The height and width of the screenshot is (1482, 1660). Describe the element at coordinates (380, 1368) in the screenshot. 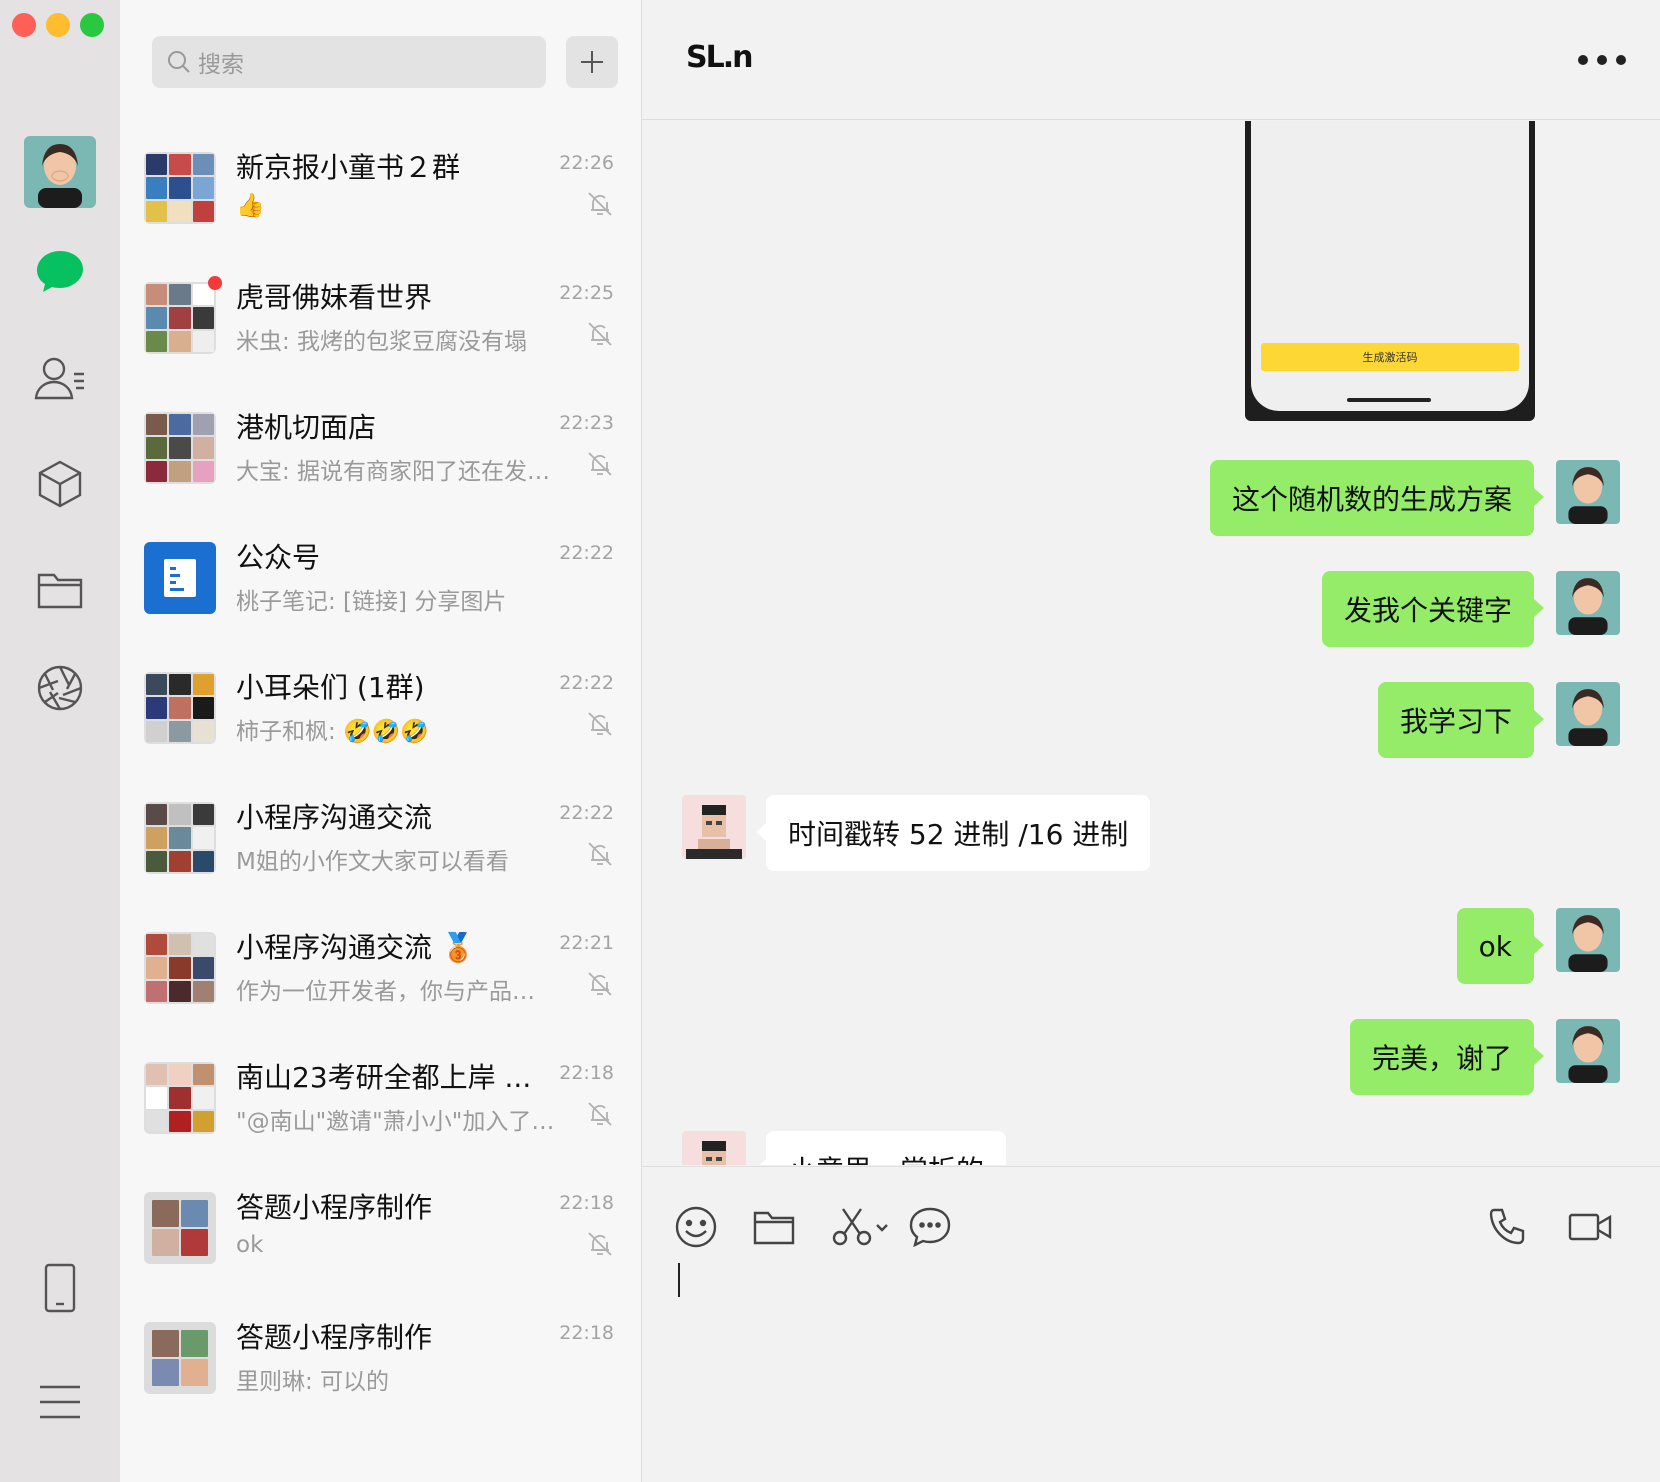

I see `chat-row: 答题小程序制作 里则琳: 可以的 22:18` at that location.